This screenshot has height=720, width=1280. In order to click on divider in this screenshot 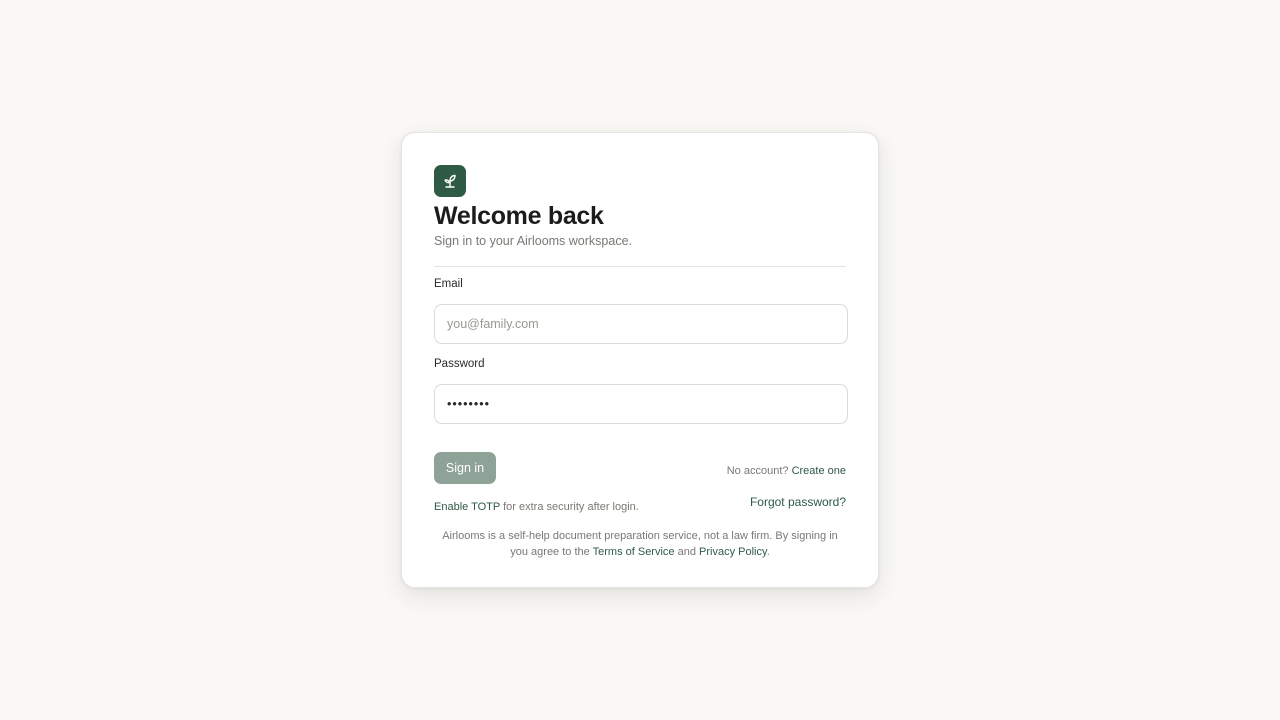, I will do `click(640, 266)`.